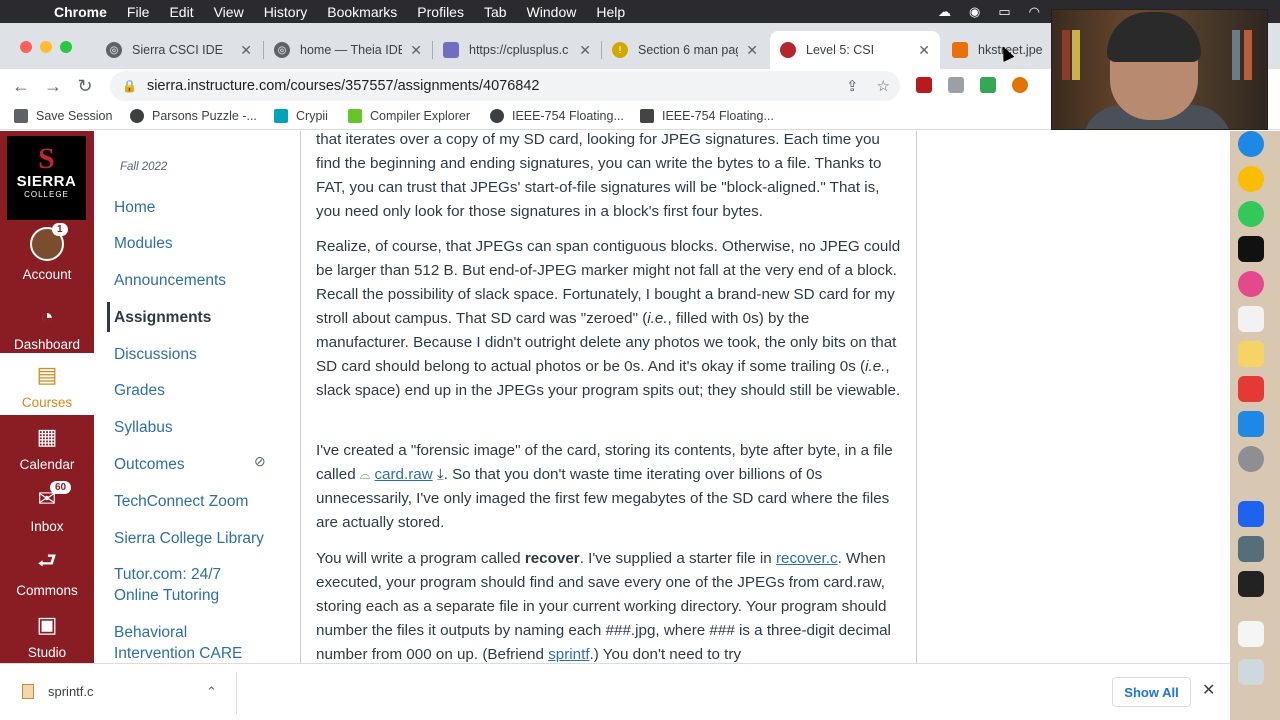  I want to click on logo-name: SIERRA, so click(46, 181).